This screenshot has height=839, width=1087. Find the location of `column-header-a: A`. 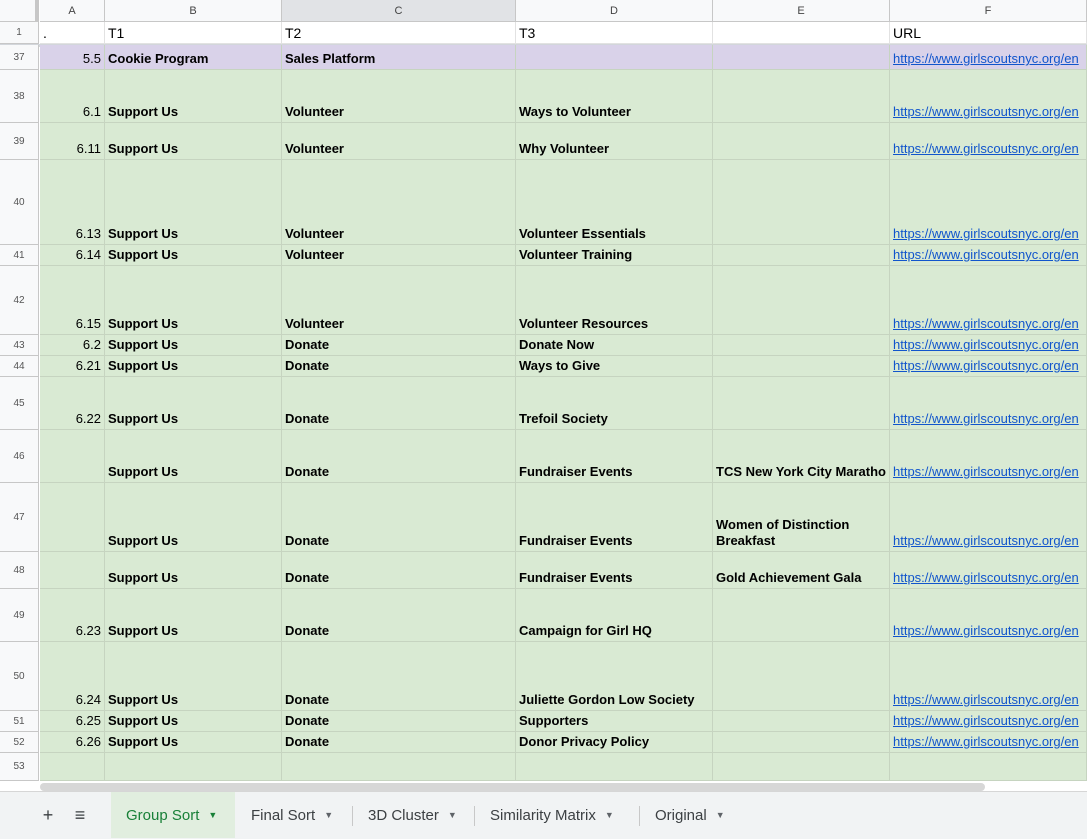

column-header-a: A is located at coordinates (72, 11).